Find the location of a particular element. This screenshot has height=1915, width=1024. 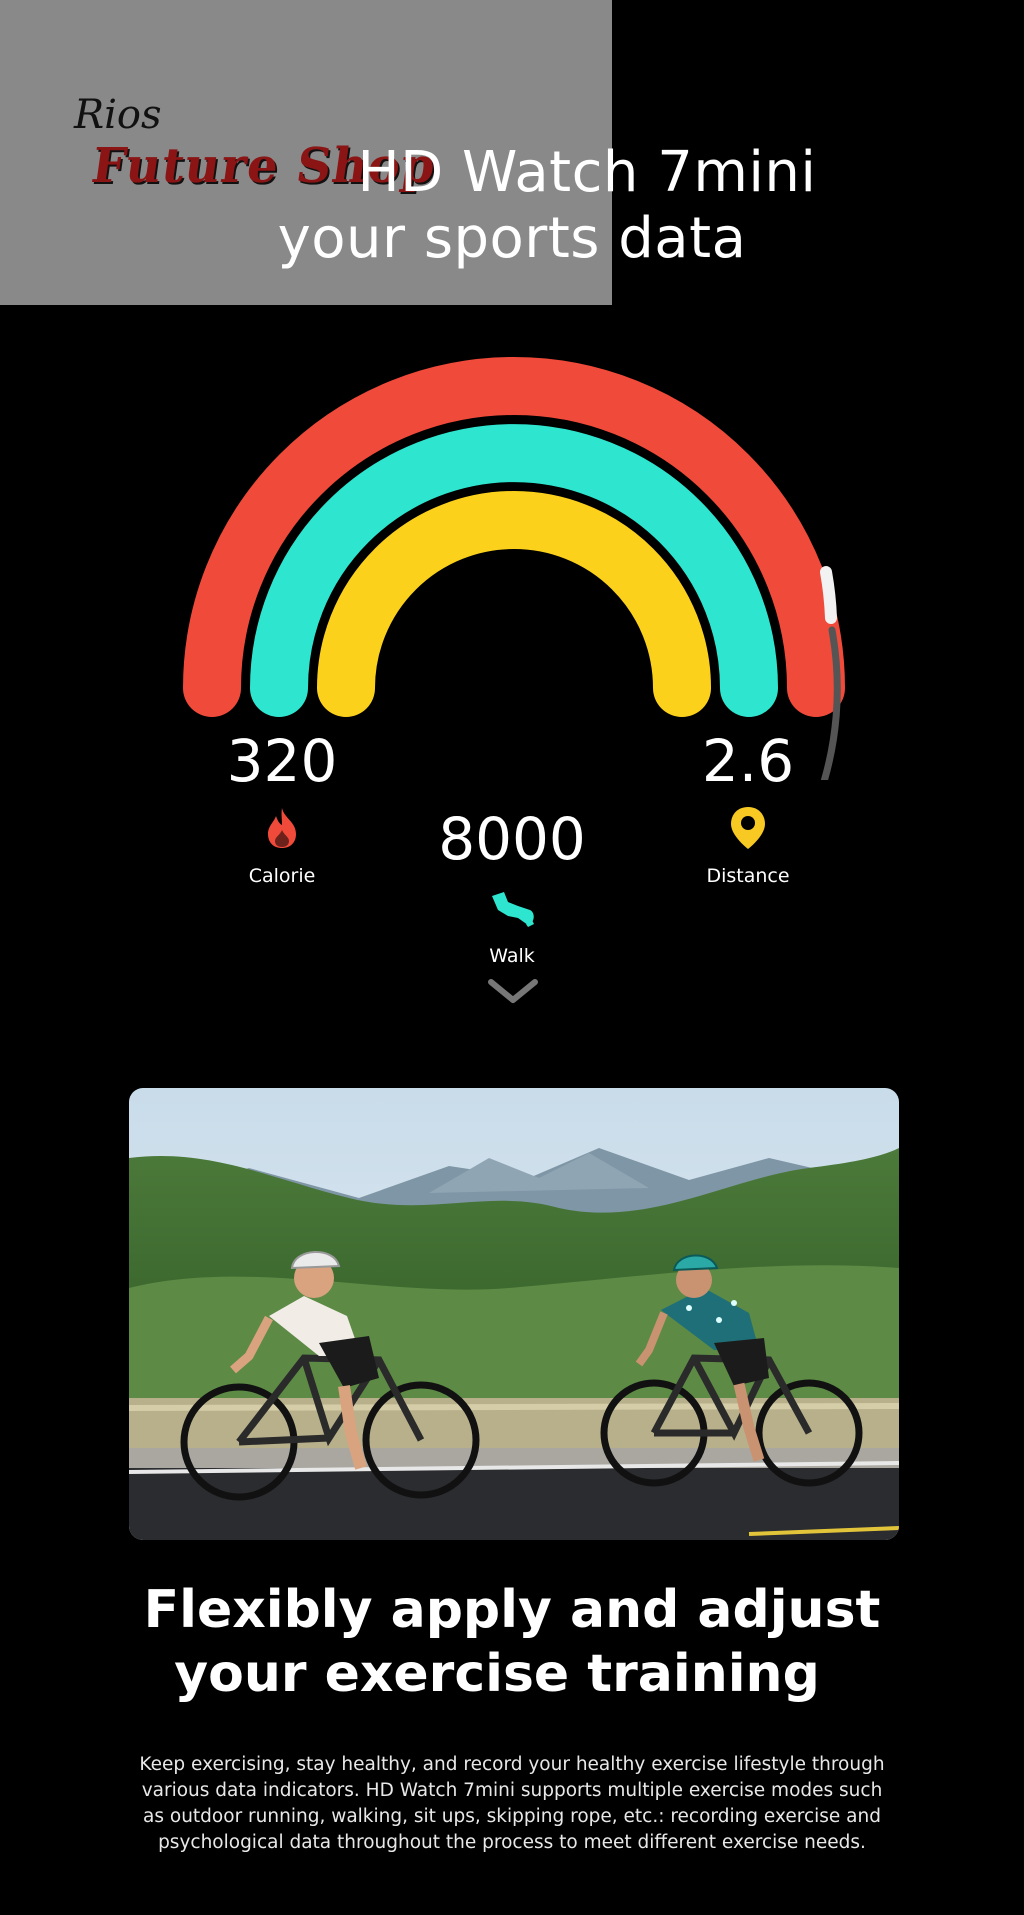

chevron-down-icon is located at coordinates (513, 991).